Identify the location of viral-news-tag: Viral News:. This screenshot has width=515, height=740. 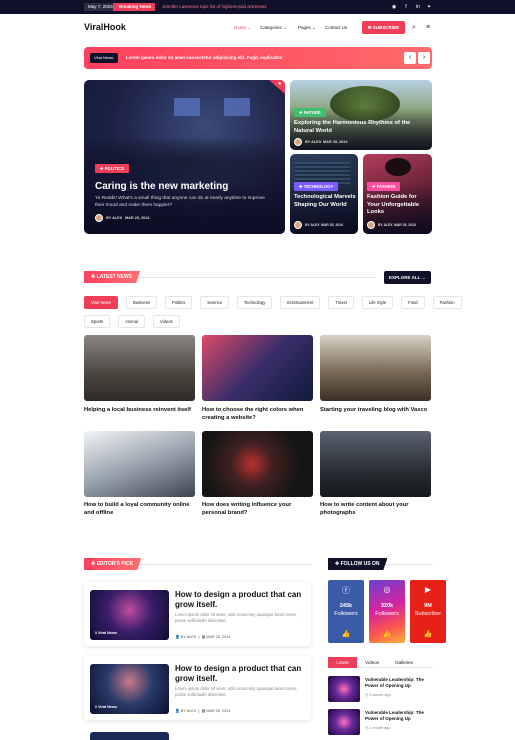
(104, 58).